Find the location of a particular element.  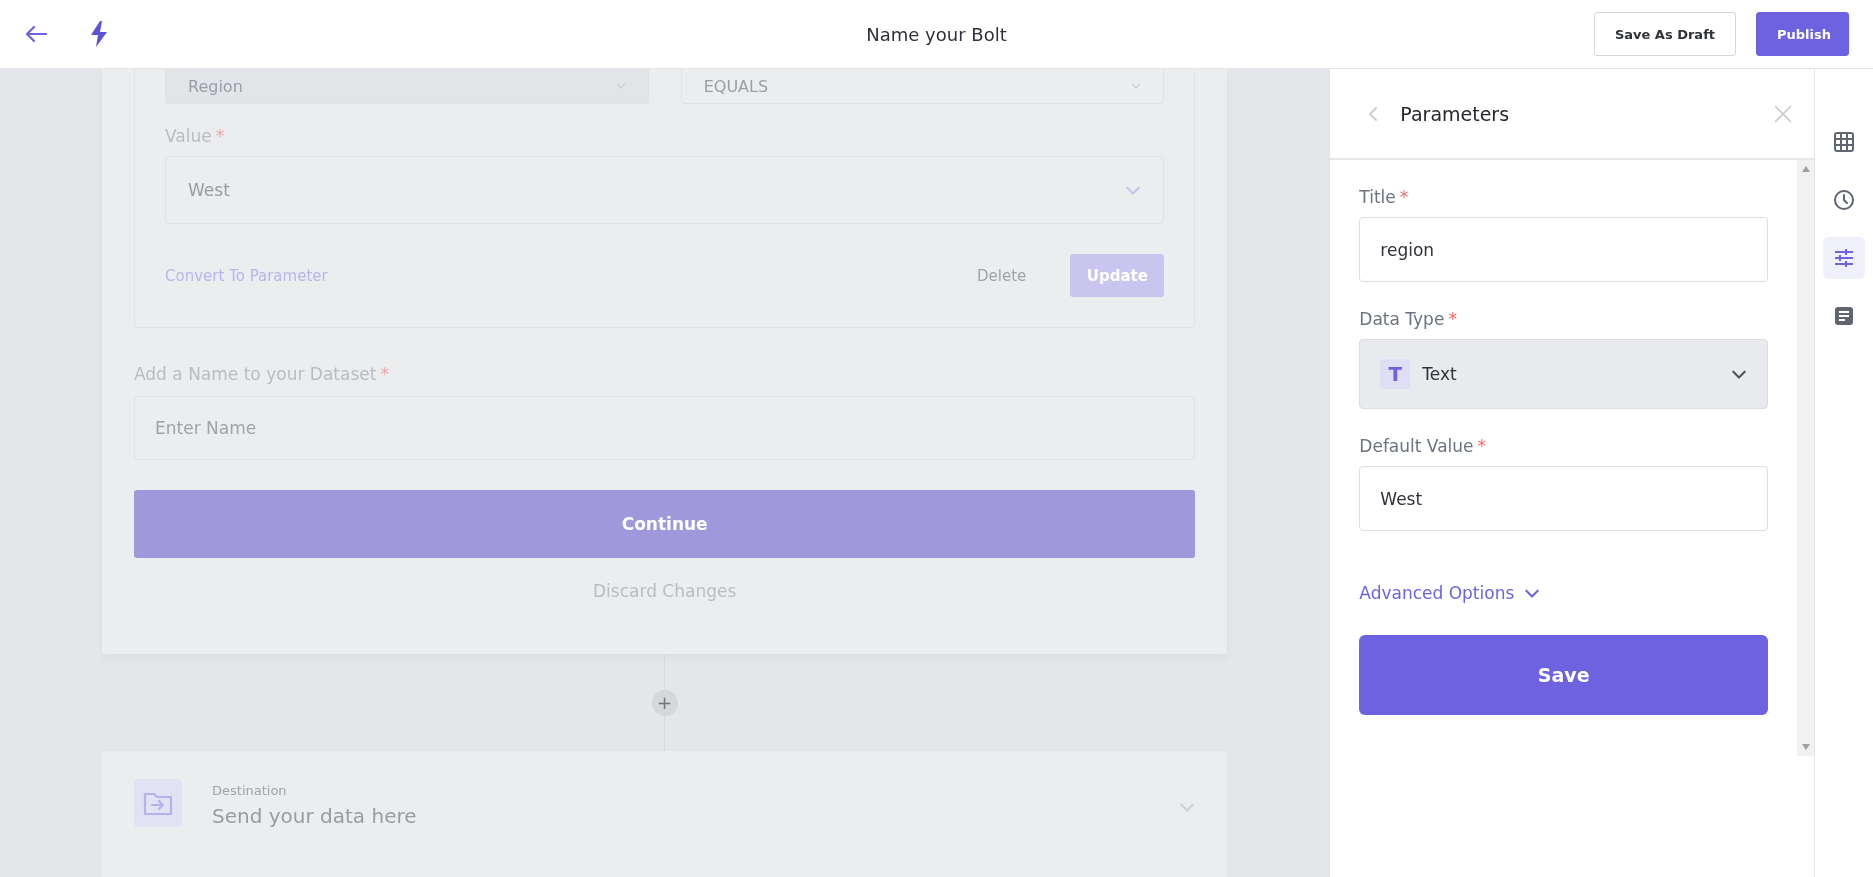

add-step-button: + is located at coordinates (664, 702).